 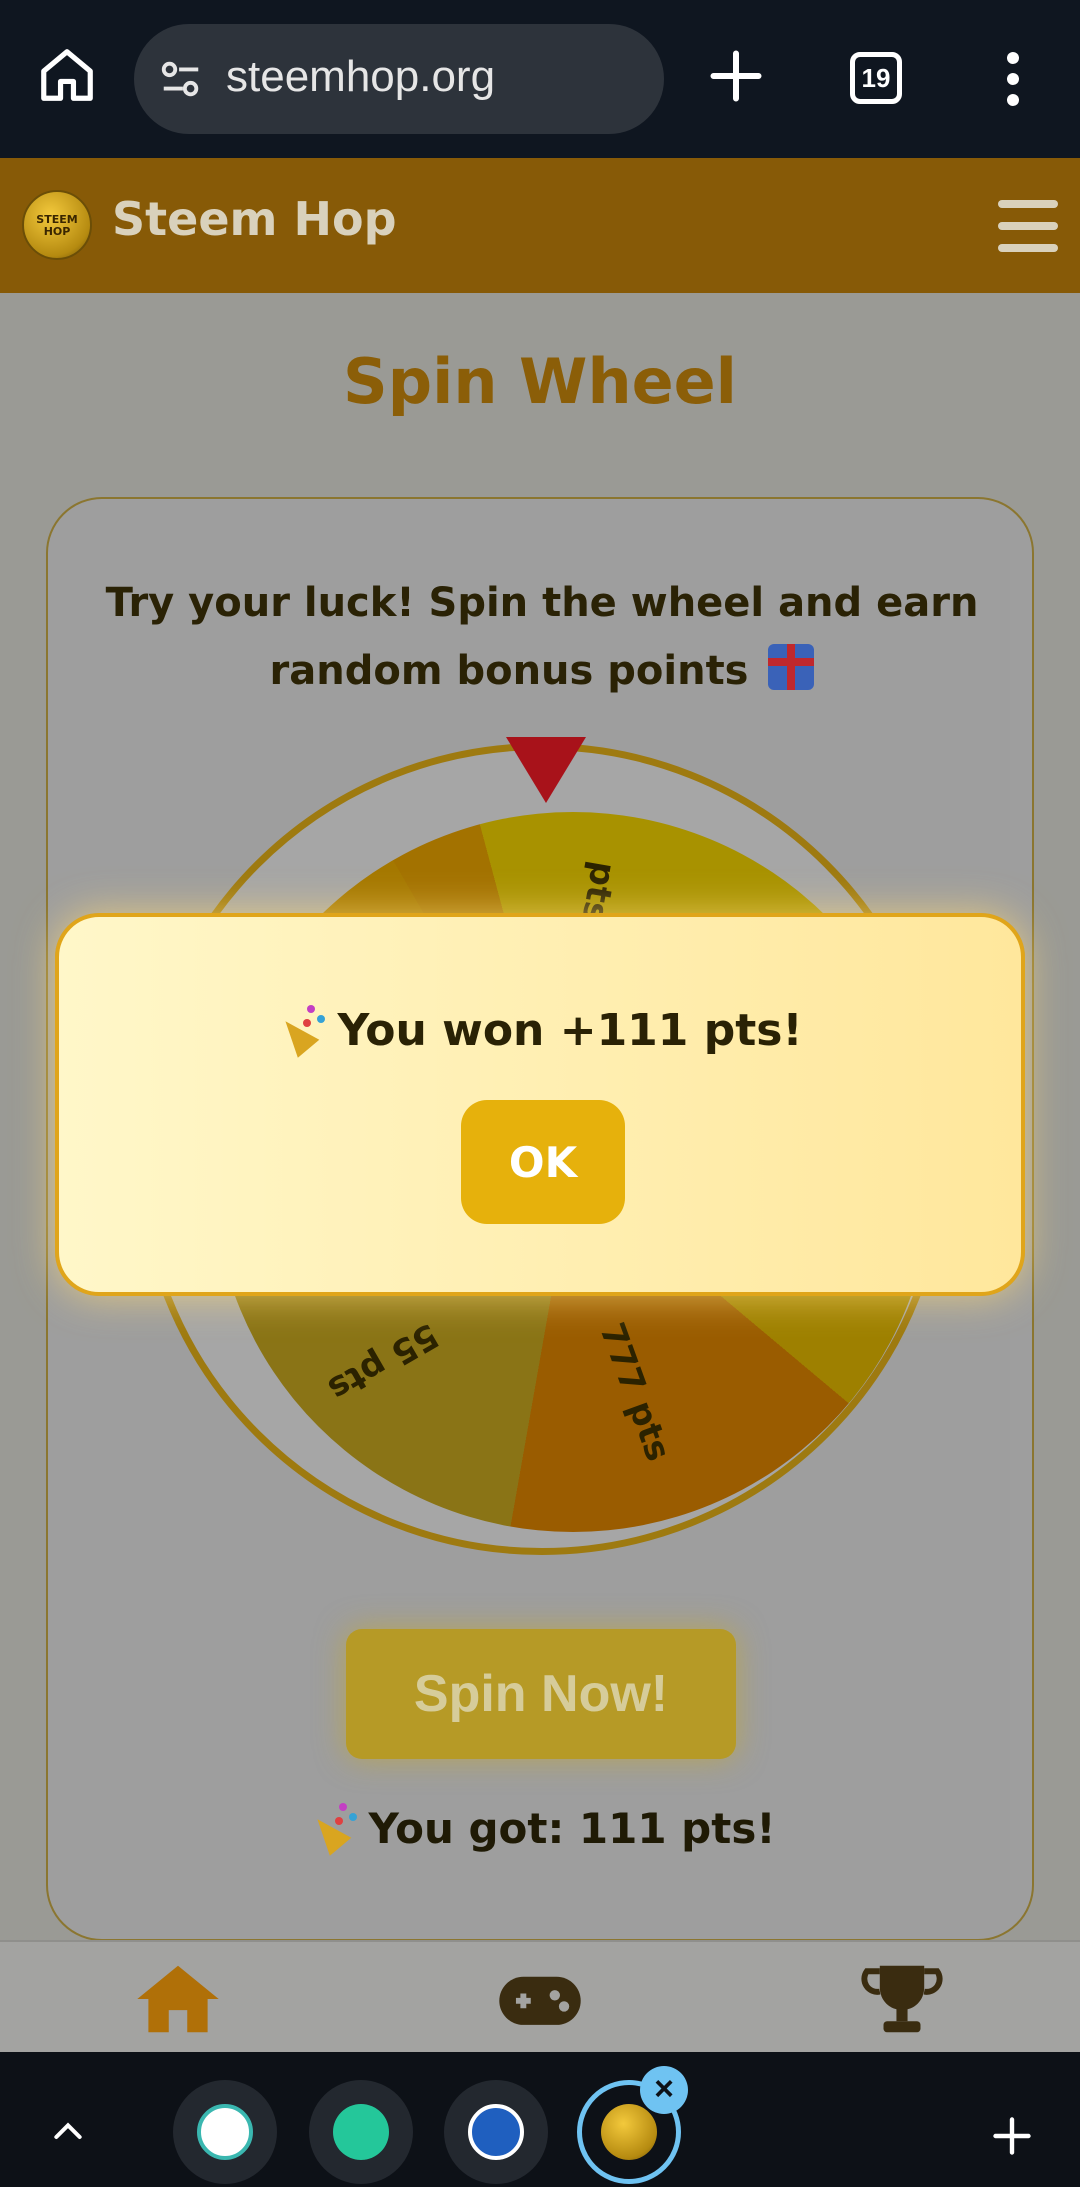 I want to click on nav-home-button, so click(x=178, y=1999).